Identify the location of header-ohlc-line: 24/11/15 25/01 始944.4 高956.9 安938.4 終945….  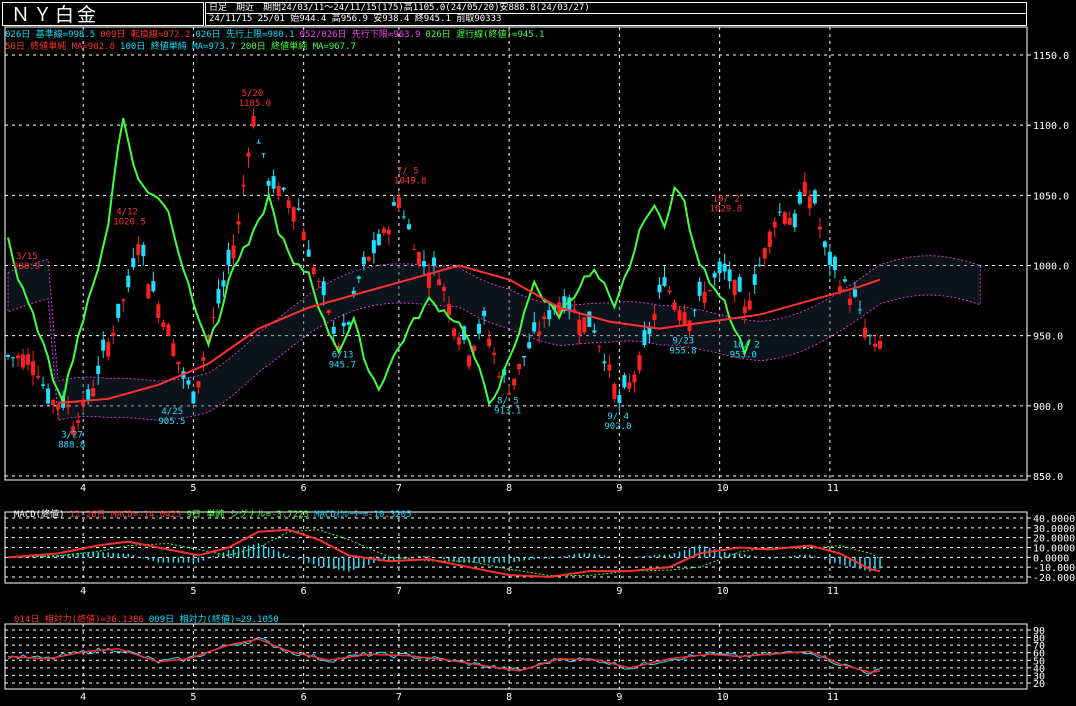
(616, 20).